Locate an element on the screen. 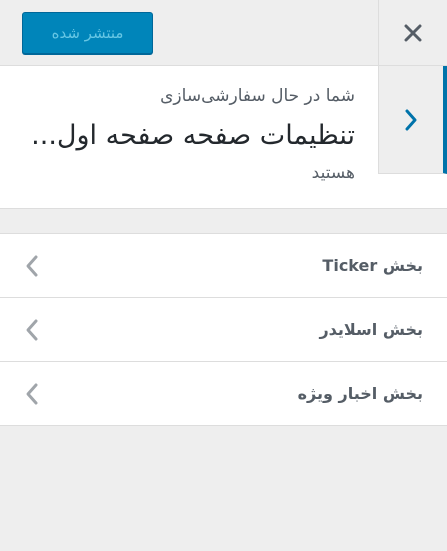 The image size is (447, 551). back-button is located at coordinates (412, 120).